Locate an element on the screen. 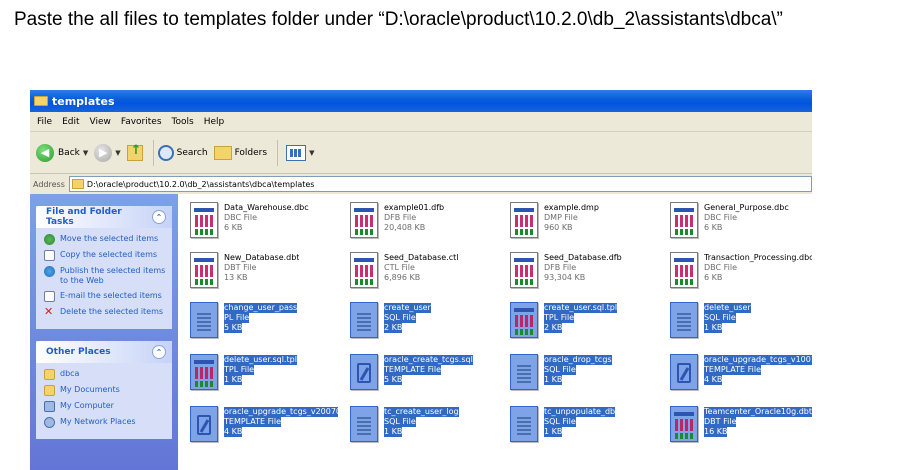  file-item: Seed_Database.ctl CTL File 6,896 KB is located at coordinates (423, 273).